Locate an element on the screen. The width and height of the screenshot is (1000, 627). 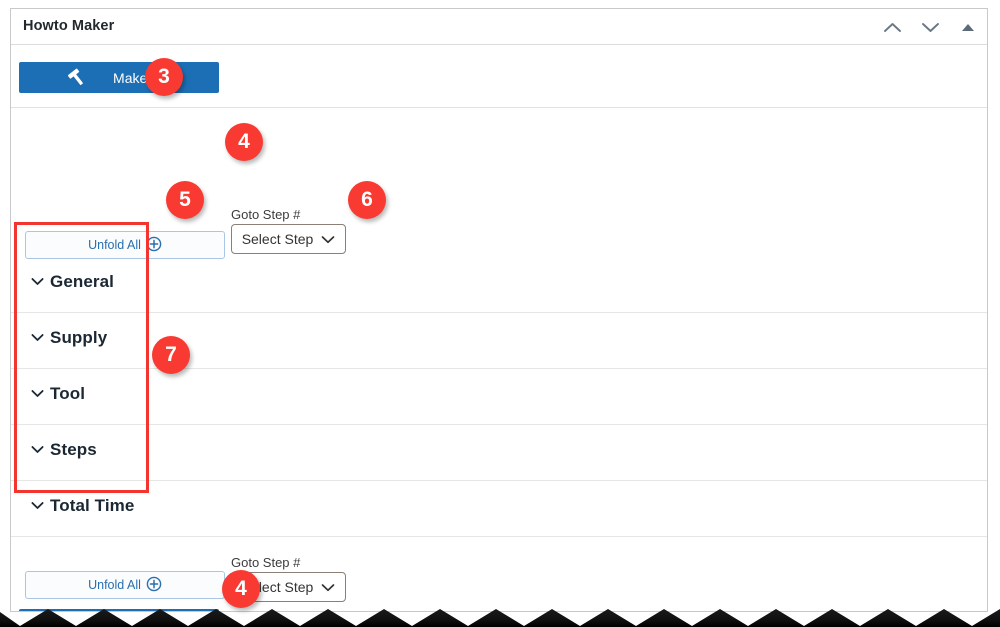
annotation-badge-5: 5 is located at coordinates (185, 200).